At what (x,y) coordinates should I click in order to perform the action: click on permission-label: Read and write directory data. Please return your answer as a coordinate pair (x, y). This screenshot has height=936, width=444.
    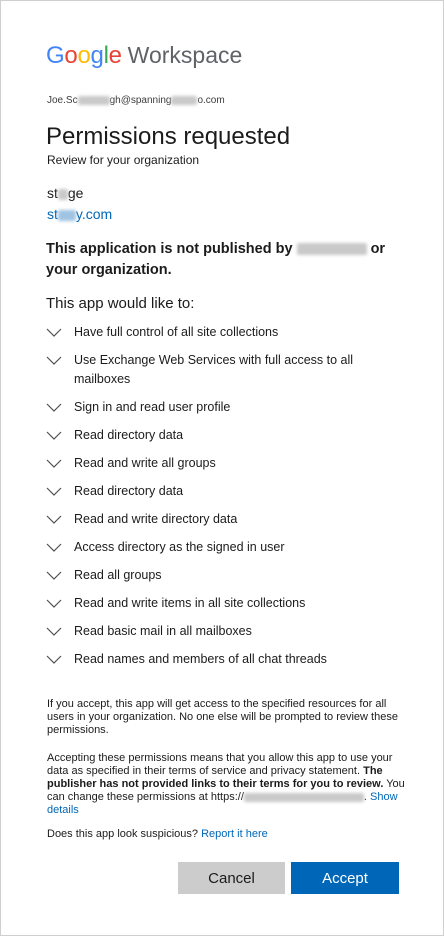
    Looking at the image, I should click on (156, 519).